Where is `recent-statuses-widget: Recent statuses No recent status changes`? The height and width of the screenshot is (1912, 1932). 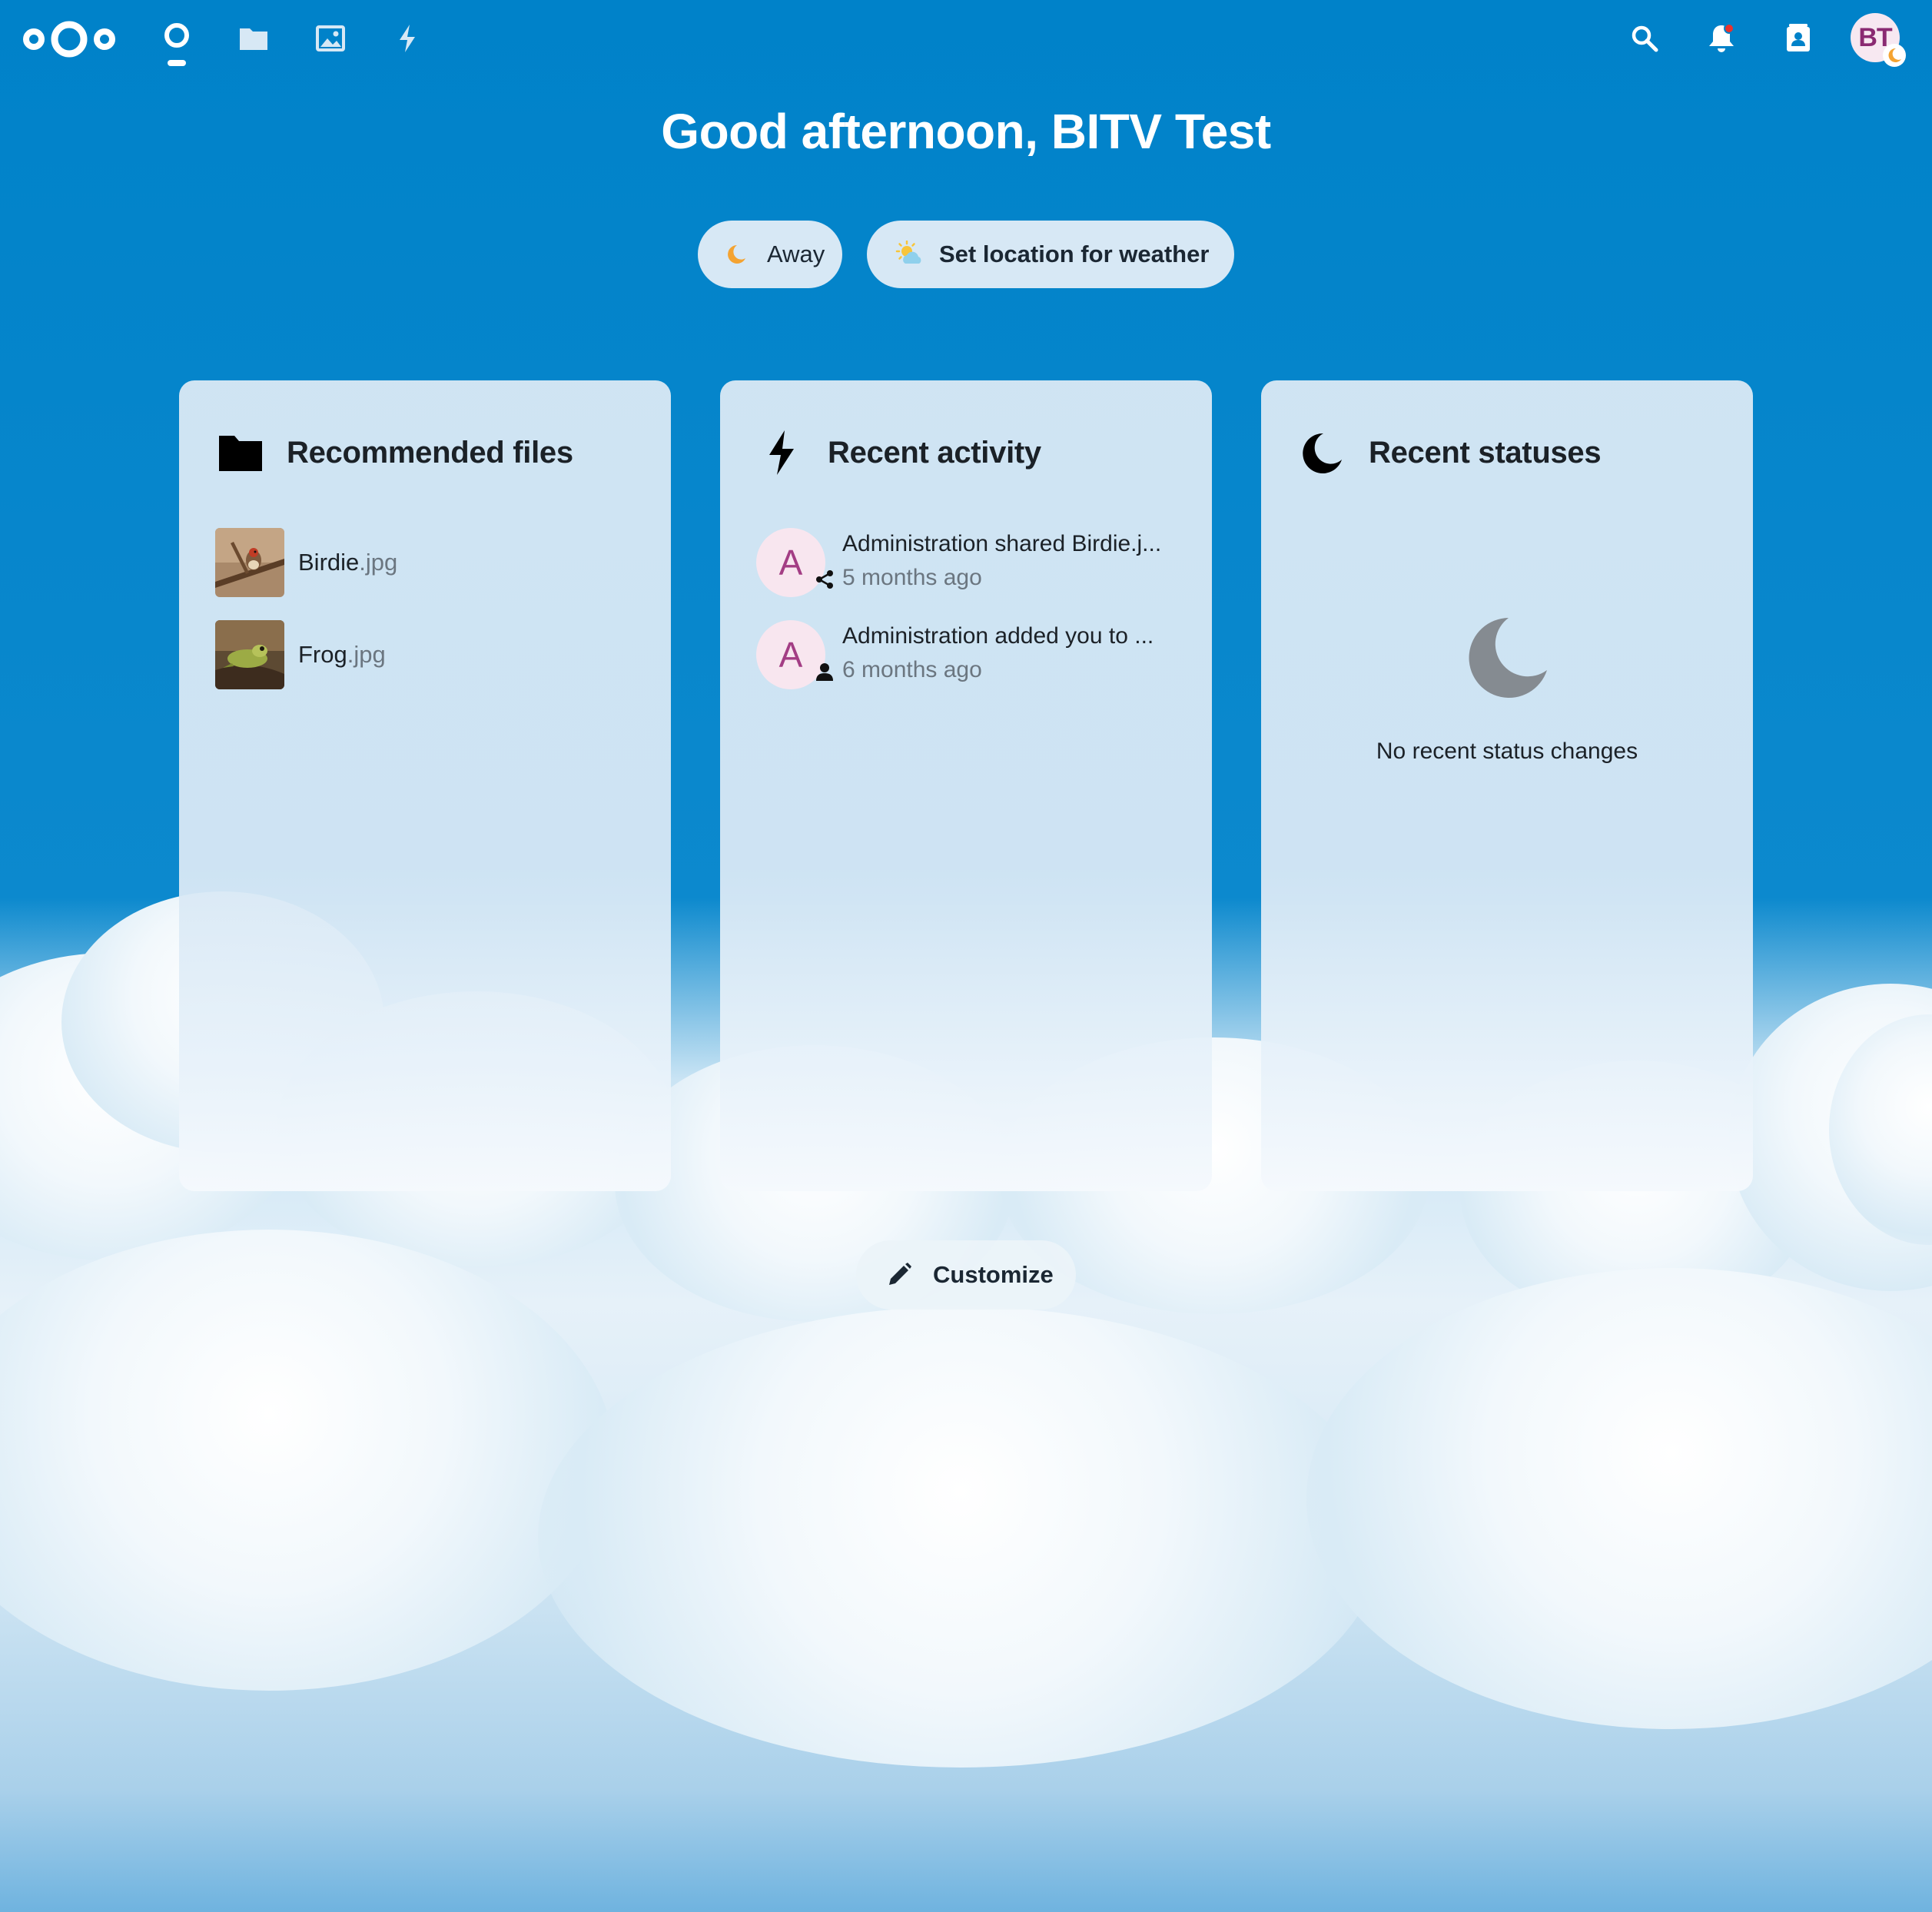 recent-statuses-widget: Recent statuses No recent status changes is located at coordinates (1507, 785).